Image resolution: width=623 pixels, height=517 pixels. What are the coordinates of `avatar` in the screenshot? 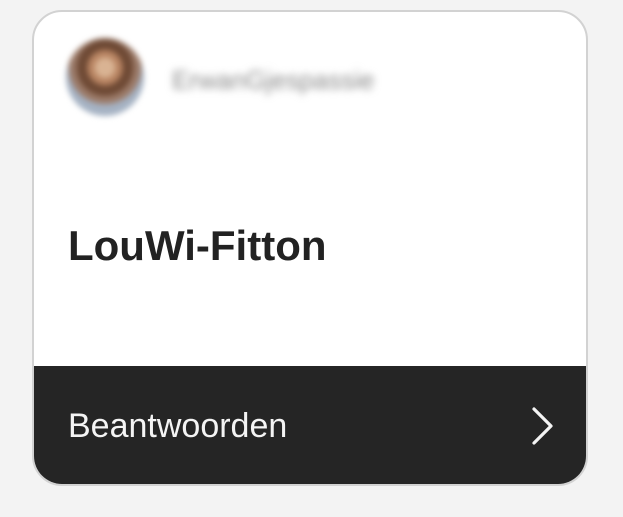 It's located at (105, 77).